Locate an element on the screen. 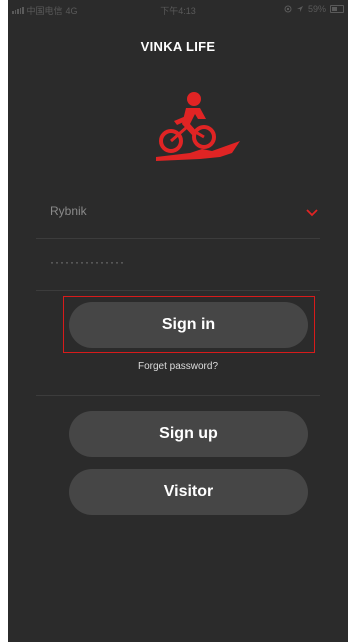 Image resolution: width=356 pixels, height=642 pixels. sign-in-button: Sign in is located at coordinates (188, 325).